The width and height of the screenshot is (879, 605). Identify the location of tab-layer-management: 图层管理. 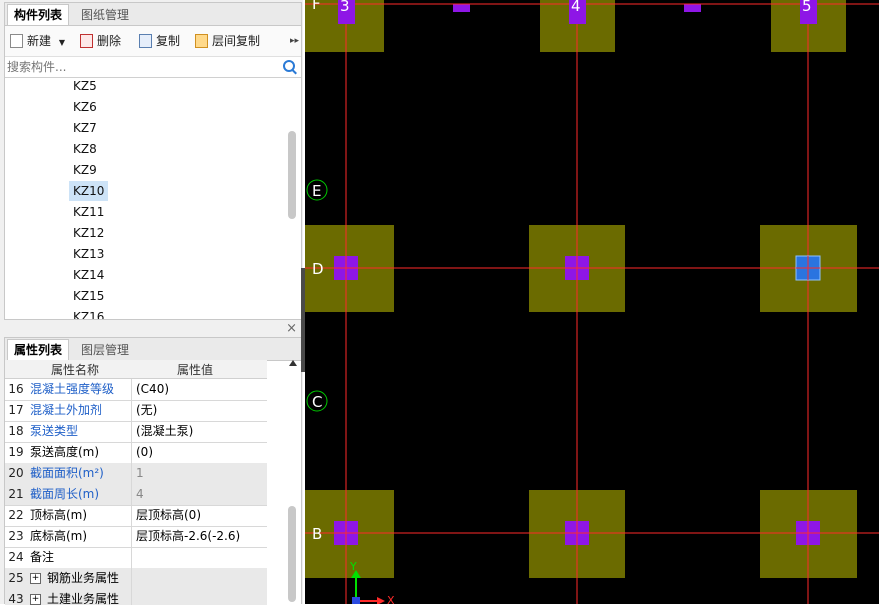
(105, 350).